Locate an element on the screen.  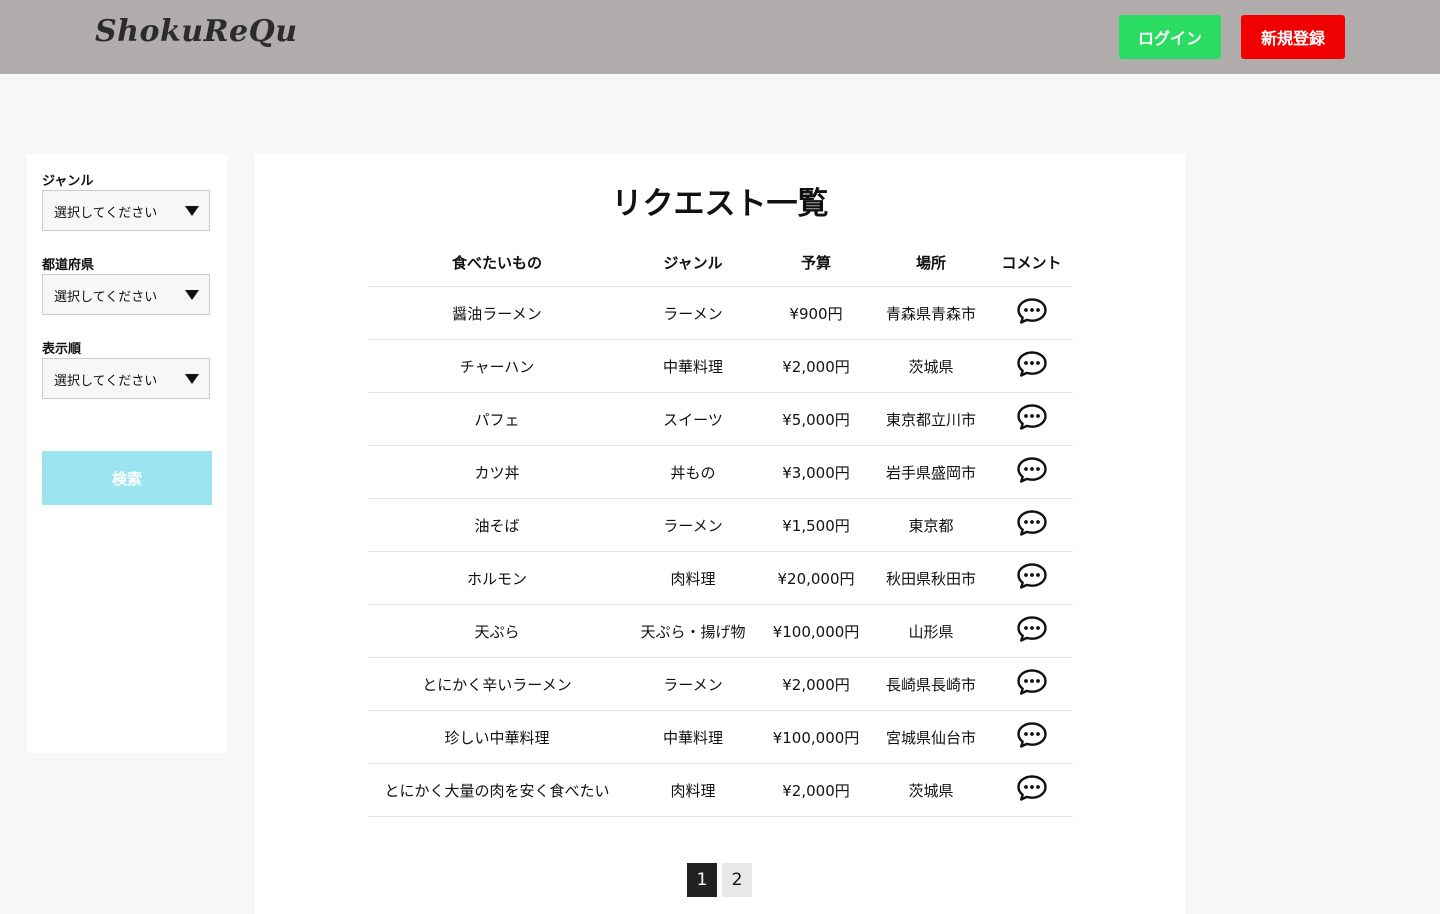
page-title: リクエスト一覧 is located at coordinates (720, 204).